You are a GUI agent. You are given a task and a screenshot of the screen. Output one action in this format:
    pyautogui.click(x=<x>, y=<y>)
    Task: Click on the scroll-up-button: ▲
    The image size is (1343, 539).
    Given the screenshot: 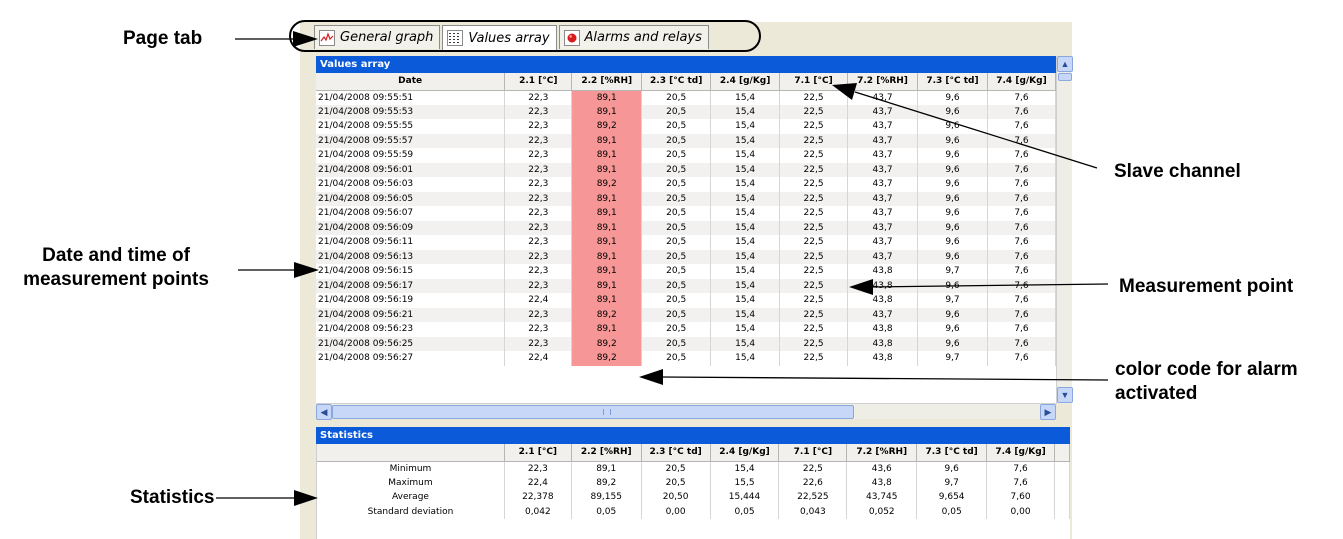 What is the action you would take?
    pyautogui.click(x=1065, y=64)
    